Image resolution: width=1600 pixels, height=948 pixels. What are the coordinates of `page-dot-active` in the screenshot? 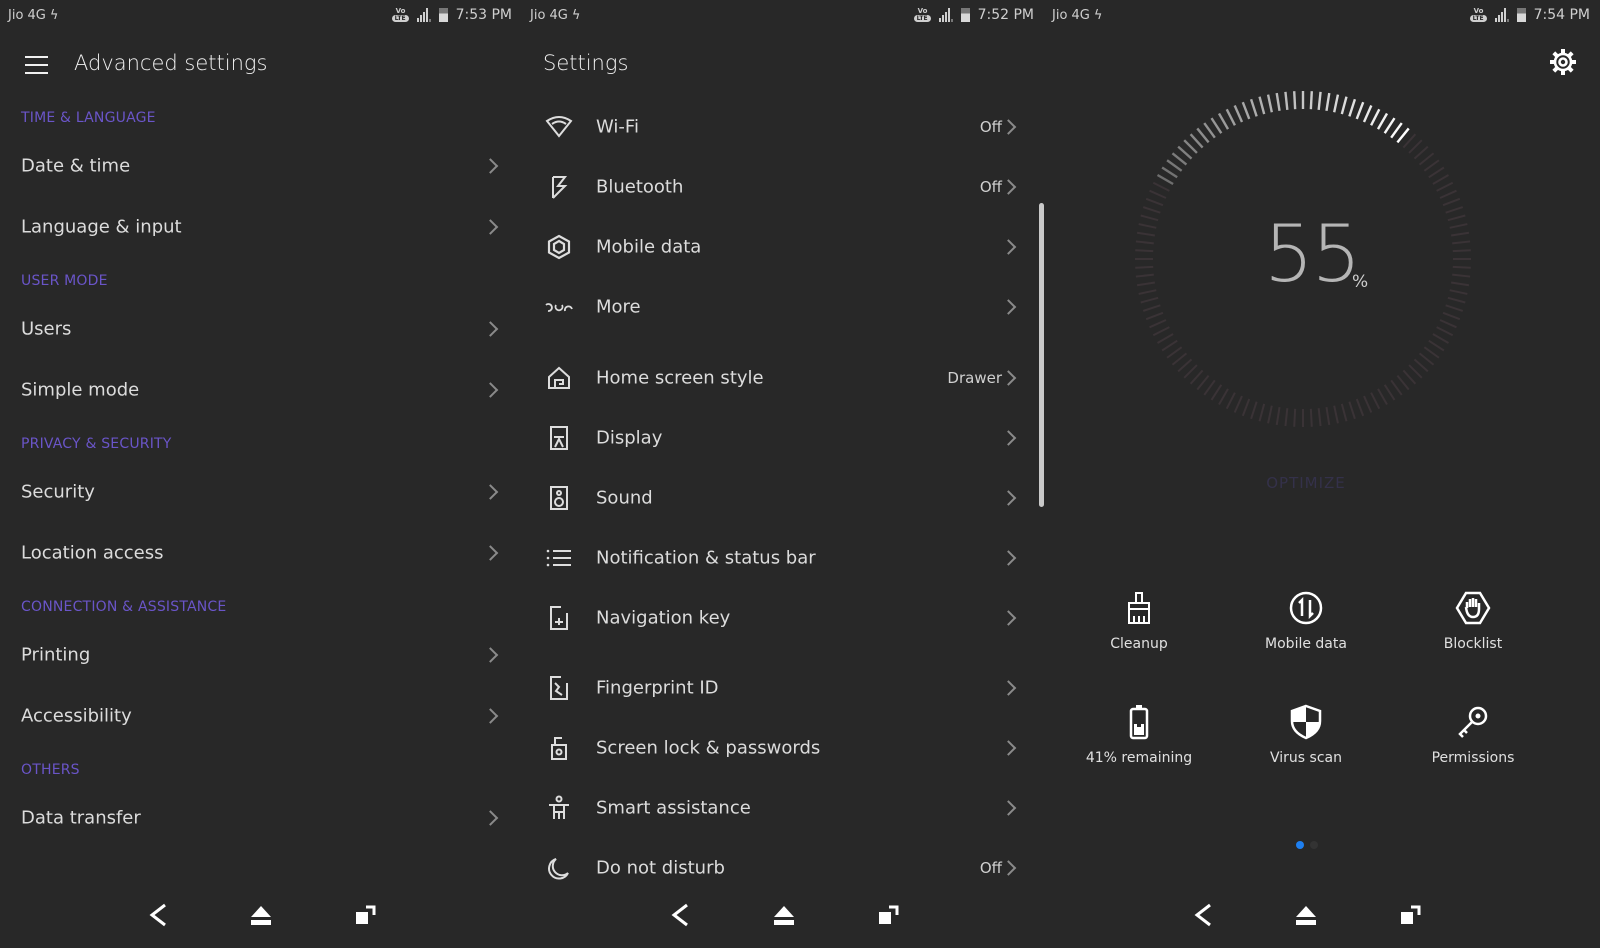 It's located at (1300, 845).